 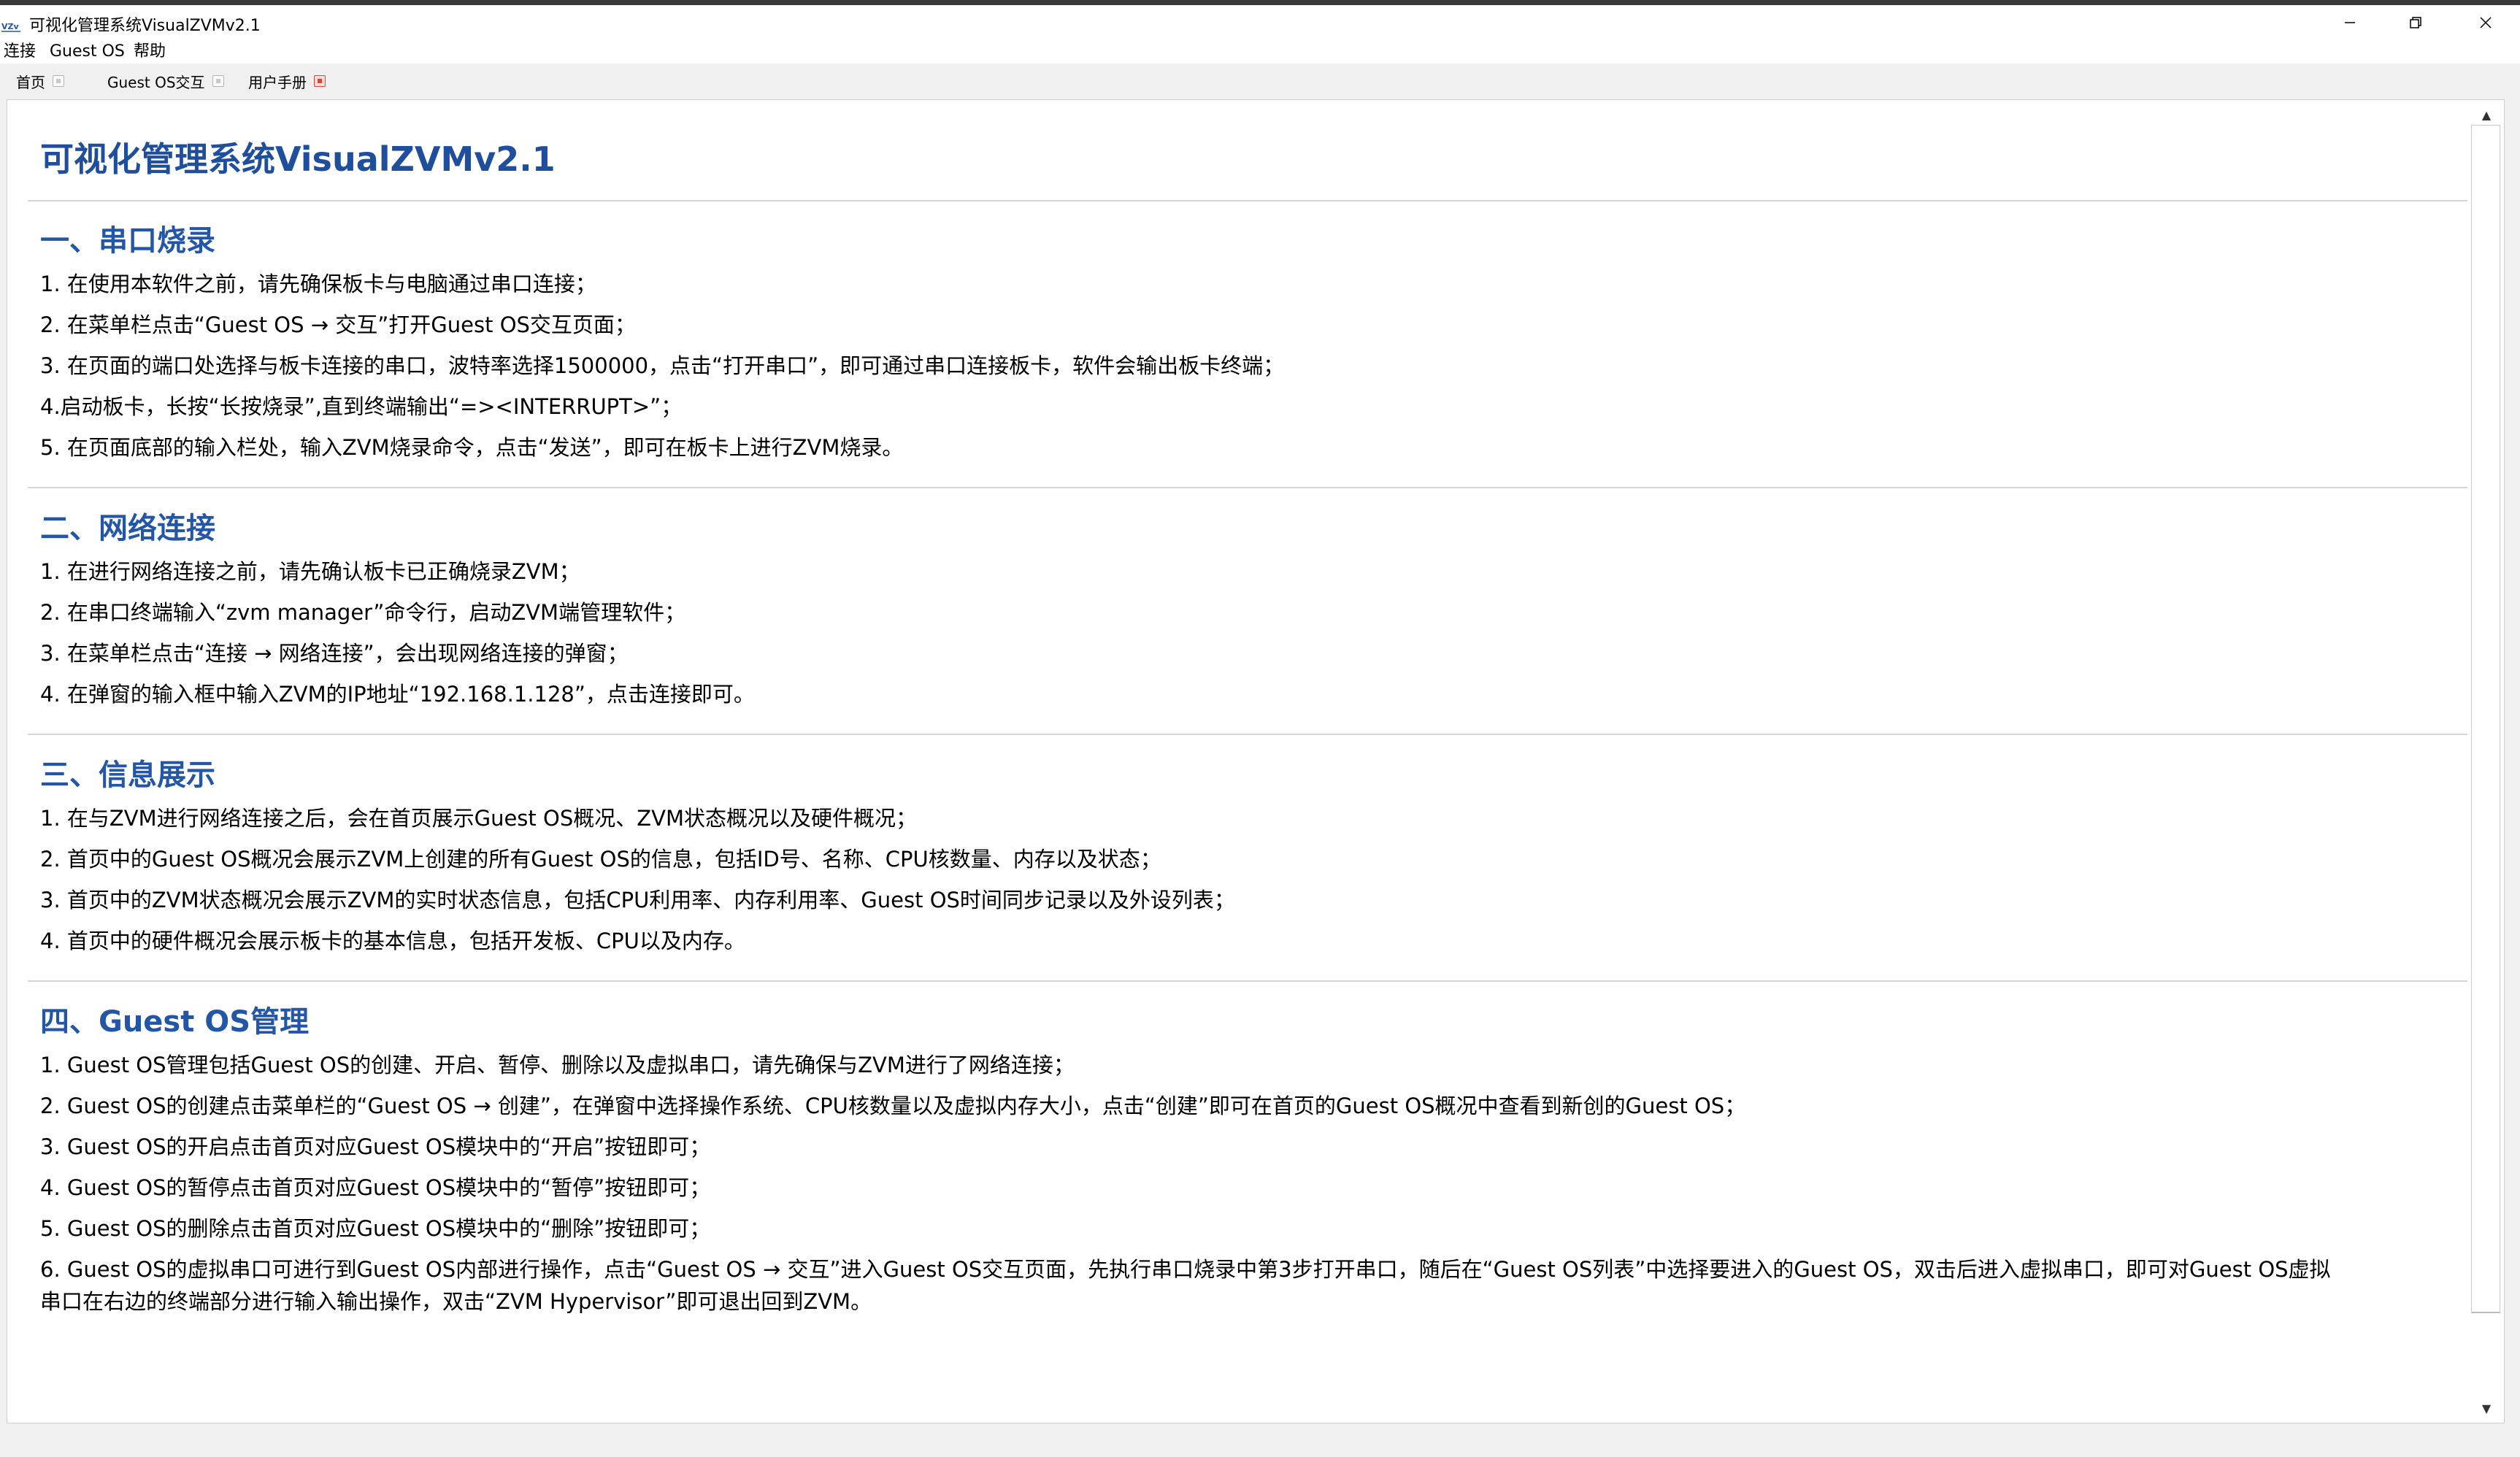 What do you see at coordinates (277, 82) in the screenshot?
I see `tab-label: 用户手册` at bounding box center [277, 82].